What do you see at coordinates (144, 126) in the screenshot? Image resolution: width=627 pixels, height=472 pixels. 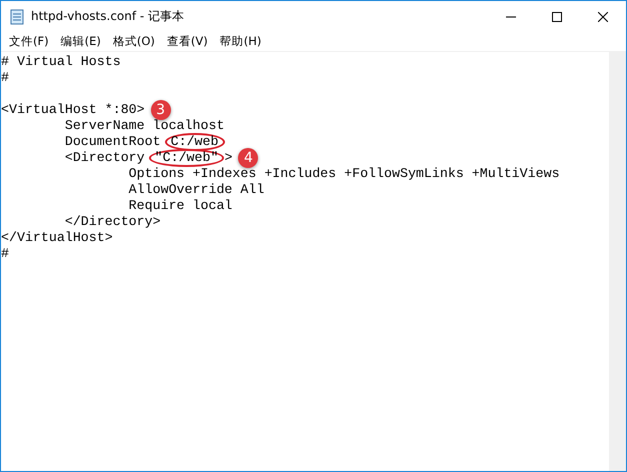 I see `code-line: ServerName localhost` at bounding box center [144, 126].